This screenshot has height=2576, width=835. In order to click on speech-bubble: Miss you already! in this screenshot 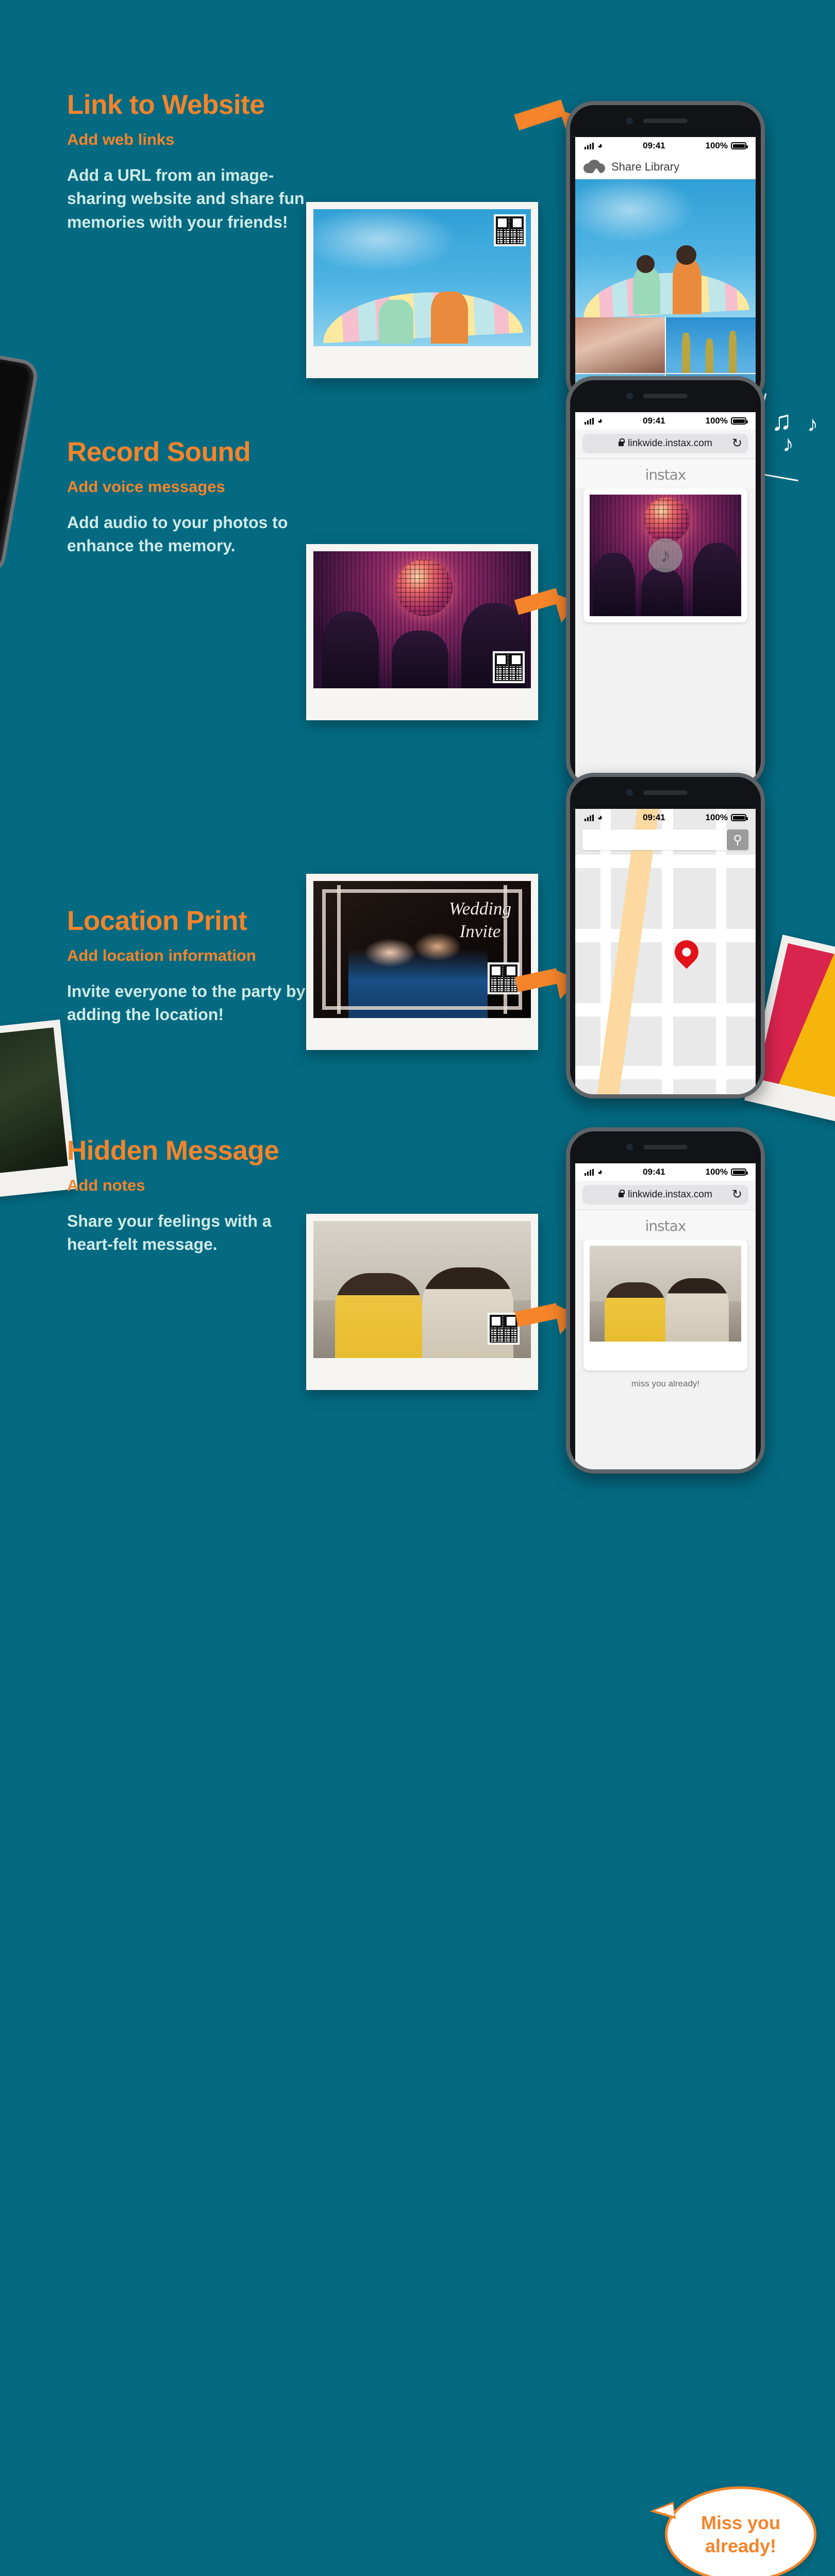, I will do `click(732, 2531)`.